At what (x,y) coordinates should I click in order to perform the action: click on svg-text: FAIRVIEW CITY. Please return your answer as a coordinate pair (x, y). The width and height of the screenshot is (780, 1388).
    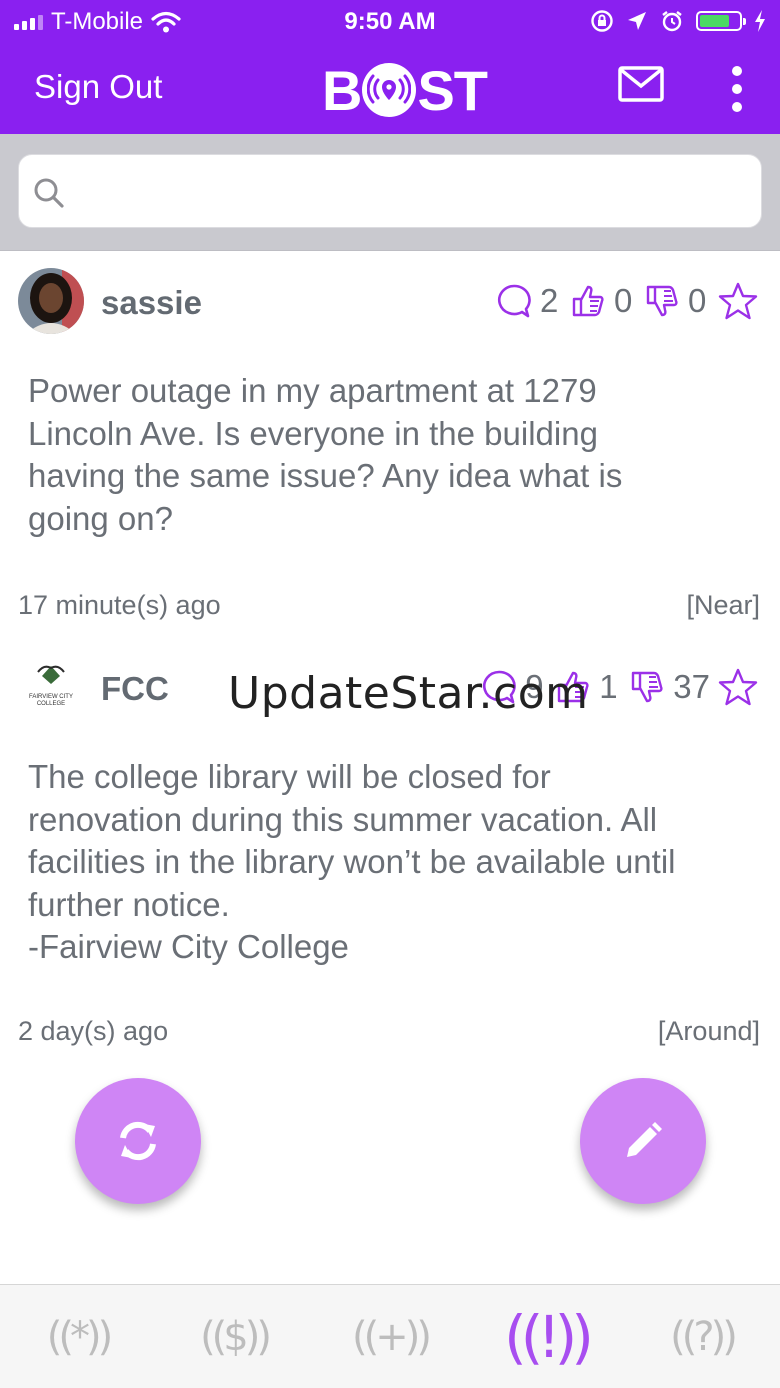
    Looking at the image, I should click on (51, 697).